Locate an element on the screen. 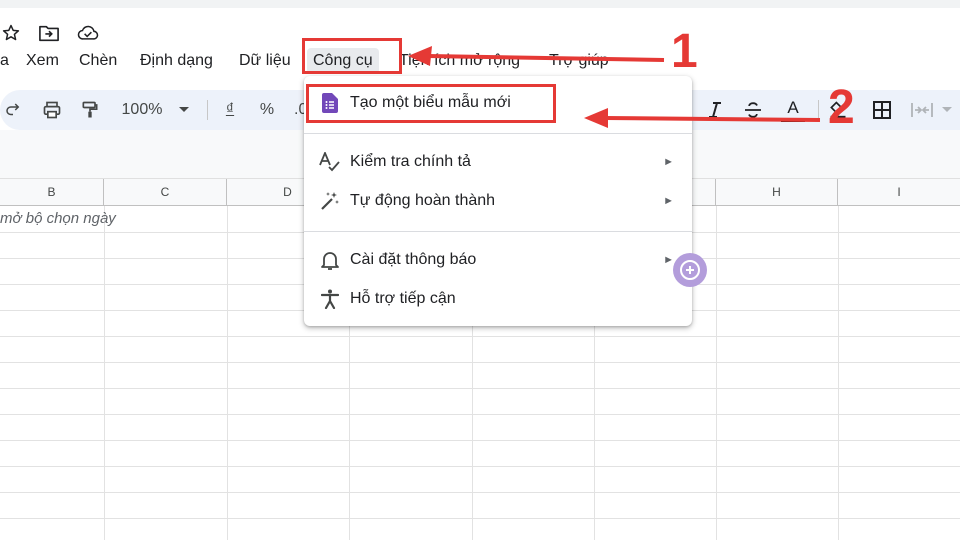 The height and width of the screenshot is (540, 960). step-number-2: 2 is located at coordinates (841, 107).